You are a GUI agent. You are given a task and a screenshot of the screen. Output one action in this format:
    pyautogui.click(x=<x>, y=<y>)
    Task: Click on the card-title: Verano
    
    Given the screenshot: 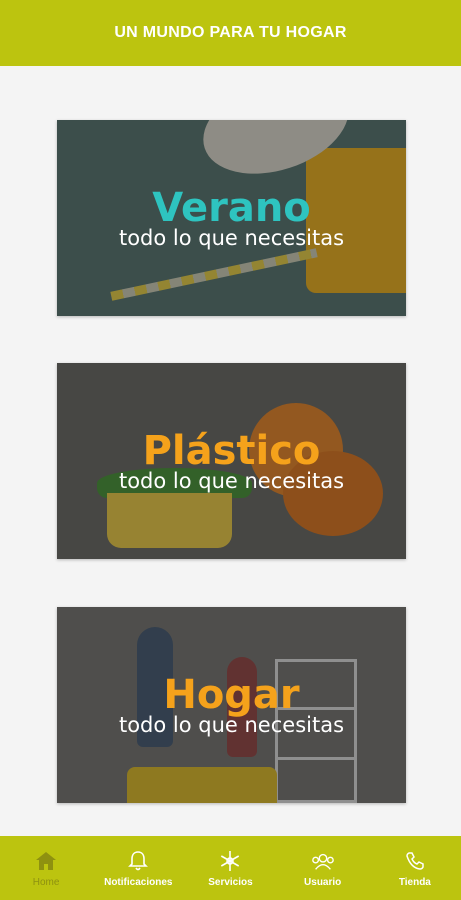 What is the action you would take?
    pyautogui.click(x=231, y=208)
    